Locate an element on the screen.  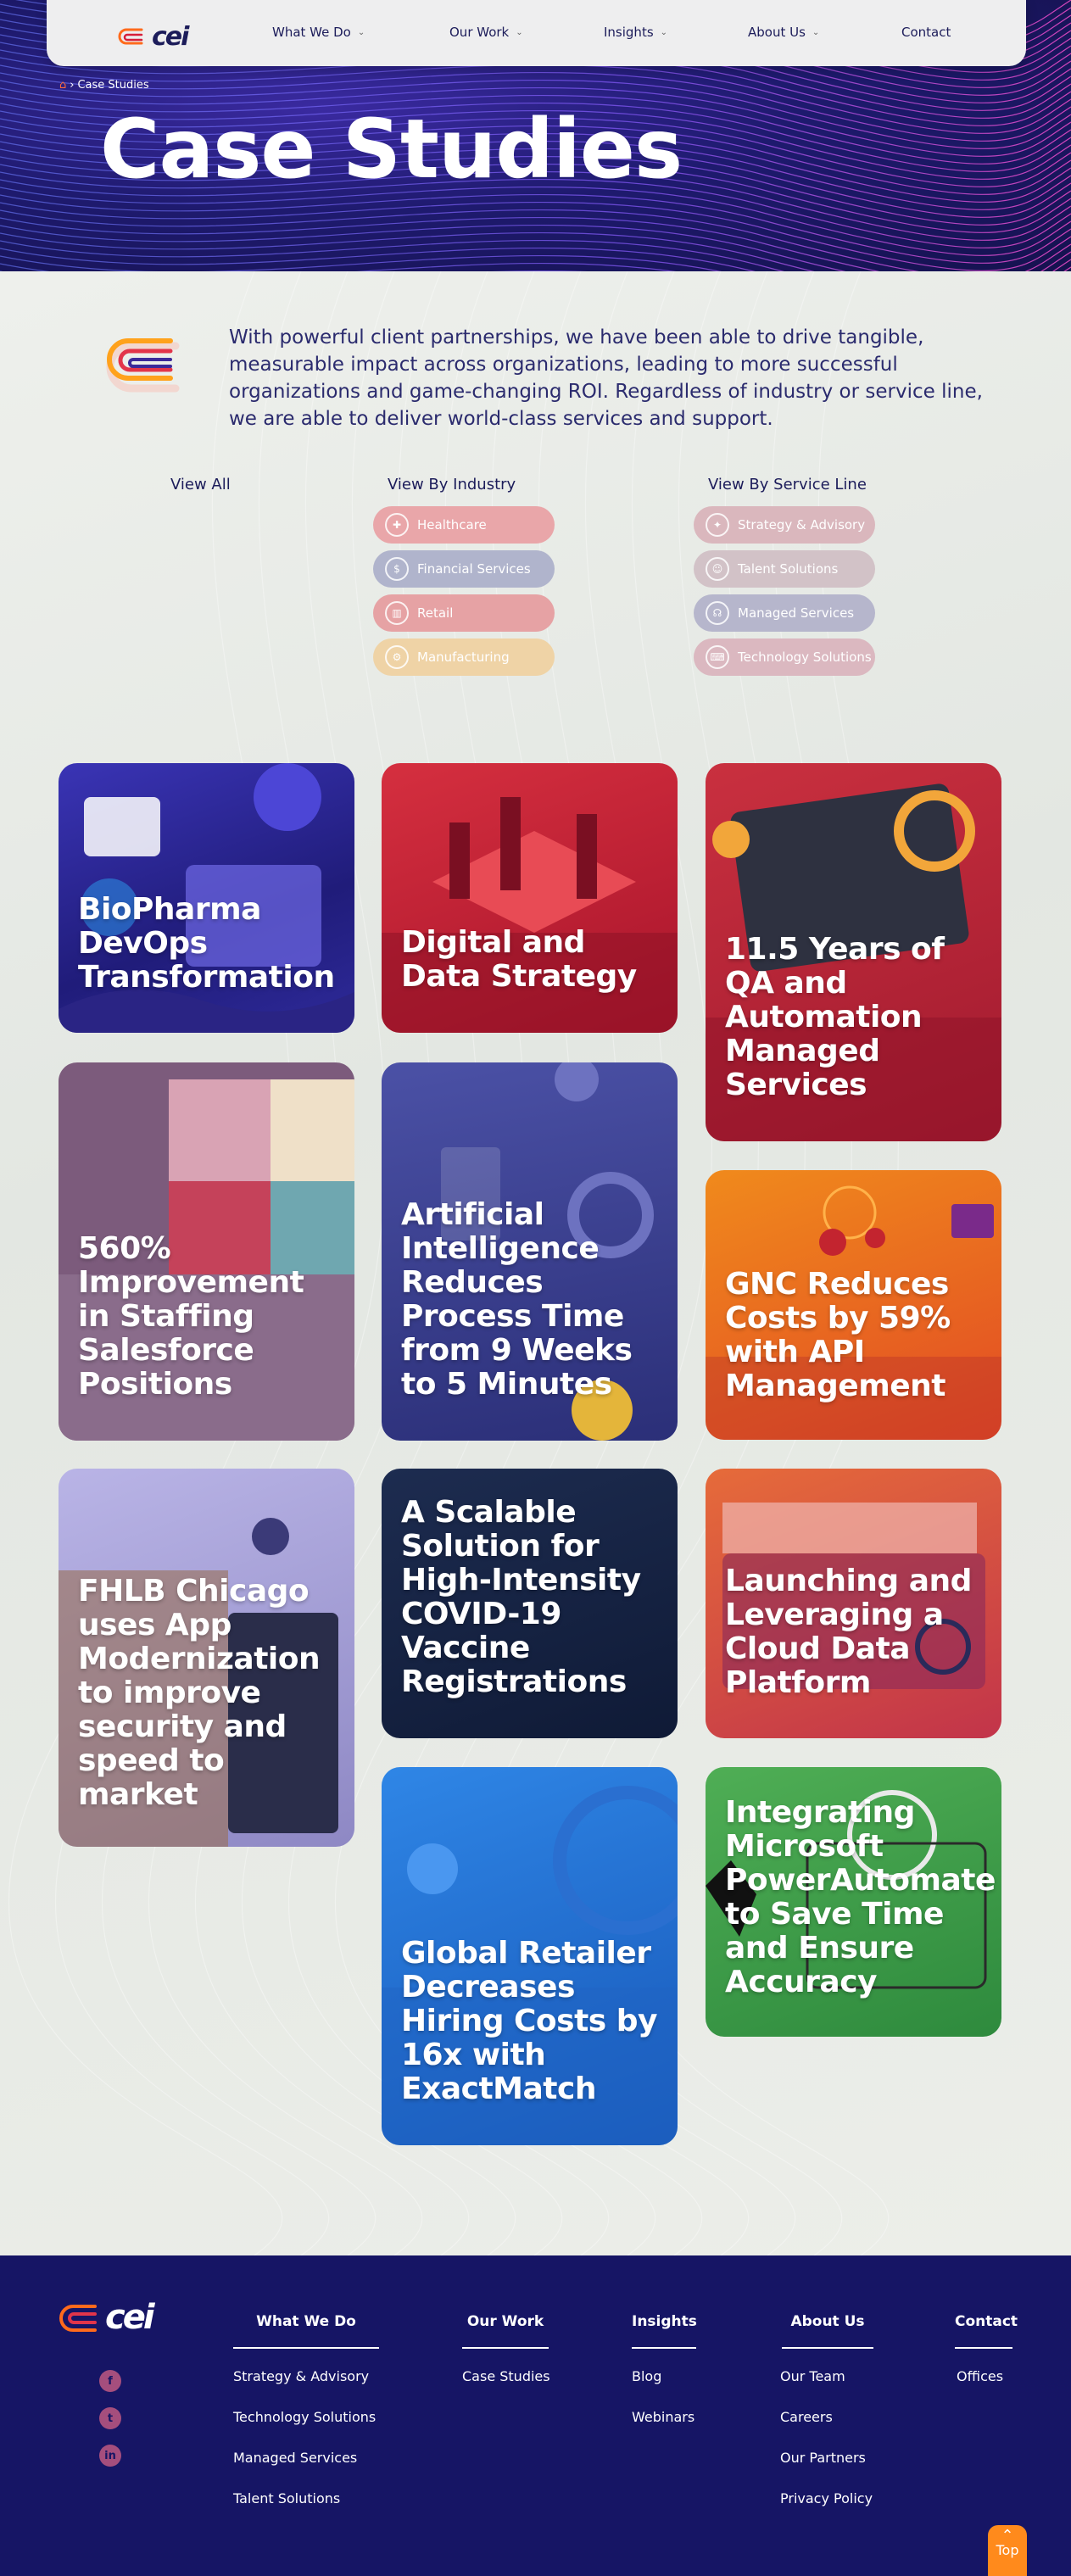
nav-item-insights: Insights ⌄ is located at coordinates (636, 32).